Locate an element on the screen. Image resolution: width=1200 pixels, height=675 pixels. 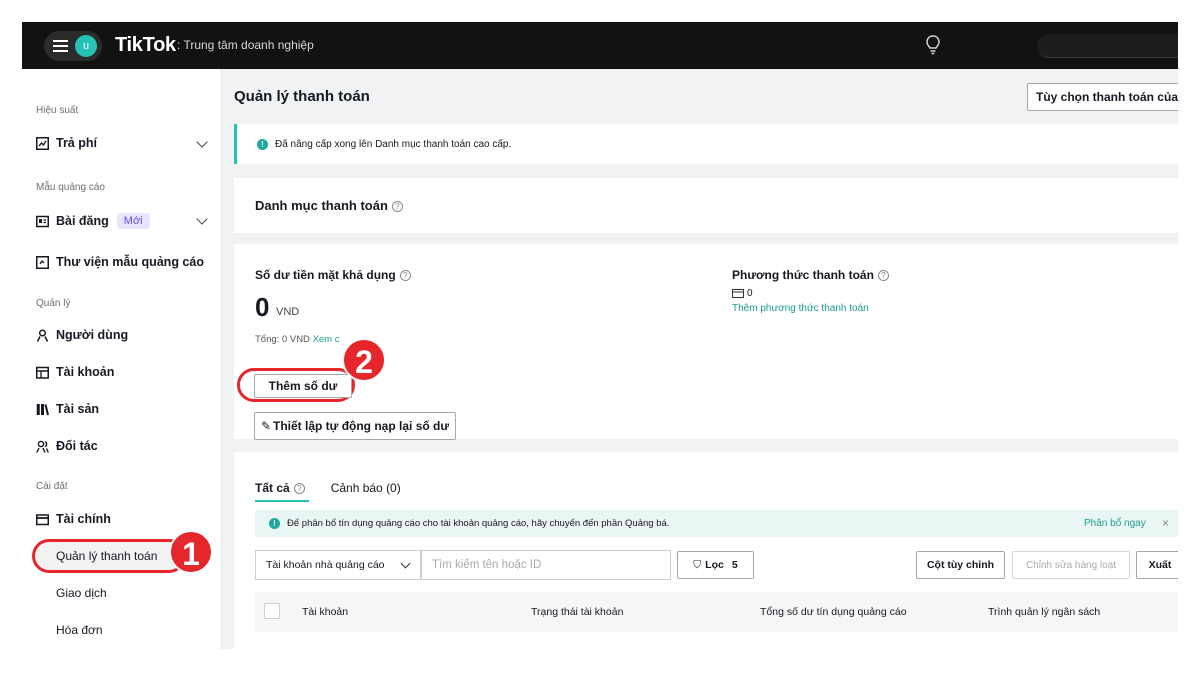
allocate-now-link: Phân bổ ngay is located at coordinates (1115, 523).